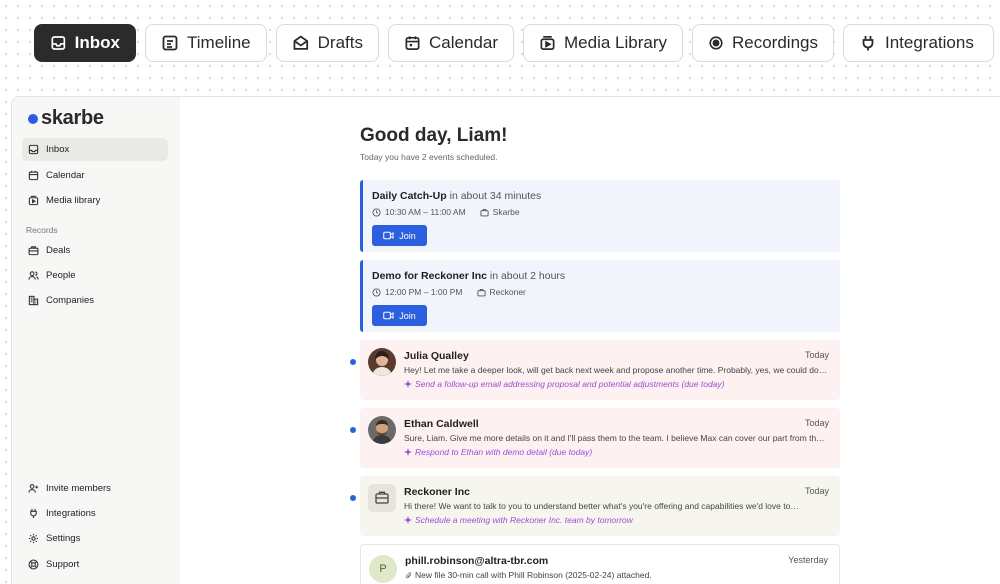 This screenshot has width=1000, height=584. What do you see at coordinates (33, 275) in the screenshot?
I see `people-icon` at bounding box center [33, 275].